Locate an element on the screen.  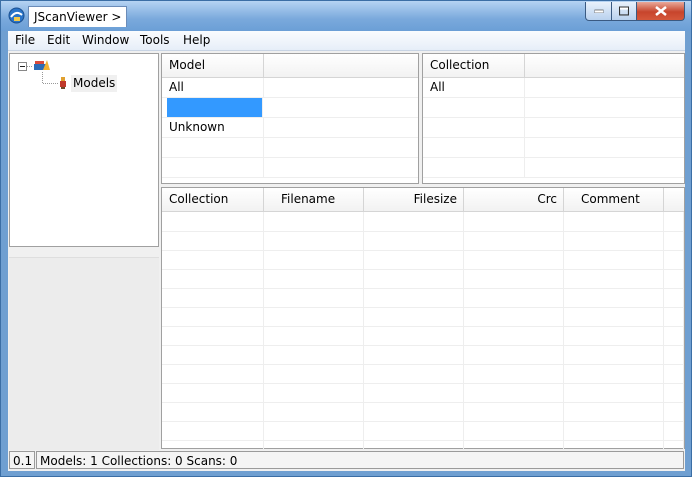
model-cell: All is located at coordinates (213, 87).